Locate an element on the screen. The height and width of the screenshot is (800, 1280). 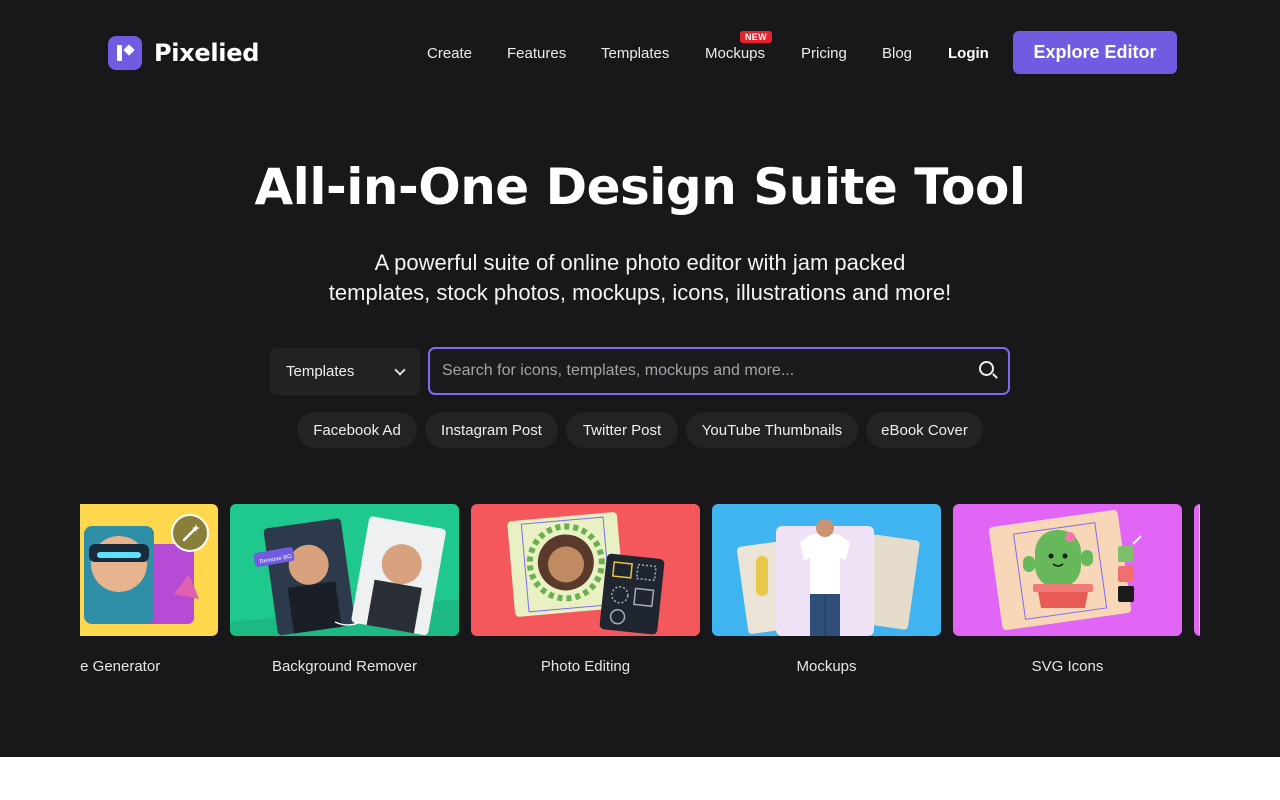
new-badge: NEW is located at coordinates (756, 37).